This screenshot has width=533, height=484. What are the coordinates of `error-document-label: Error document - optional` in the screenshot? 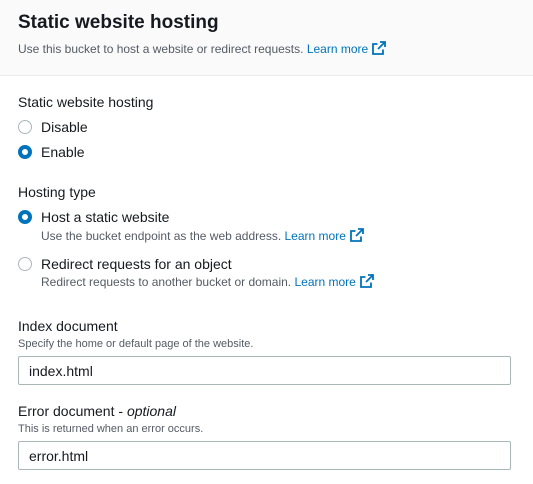 It's located at (97, 411).